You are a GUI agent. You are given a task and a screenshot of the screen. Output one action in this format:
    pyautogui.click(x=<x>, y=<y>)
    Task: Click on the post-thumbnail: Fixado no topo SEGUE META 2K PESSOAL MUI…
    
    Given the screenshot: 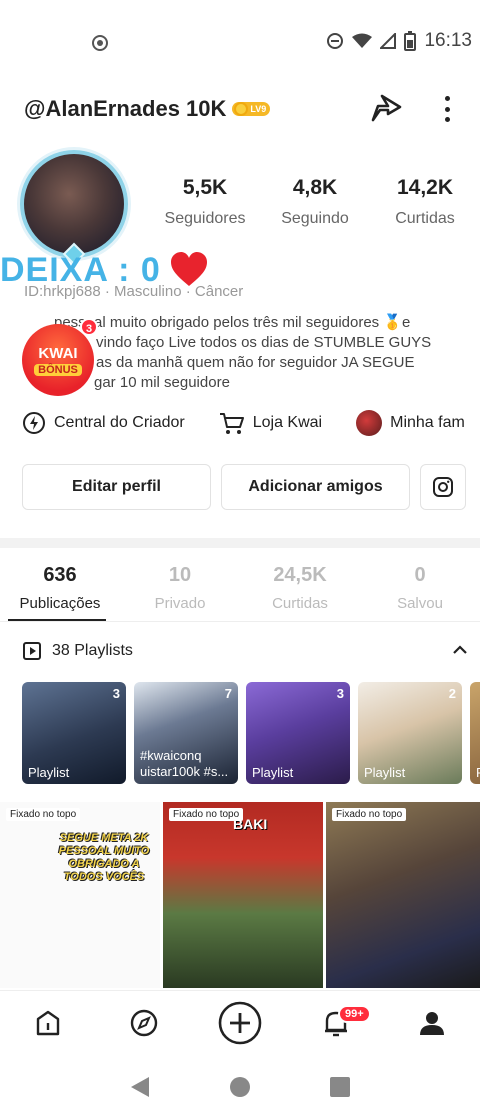 What is the action you would take?
    pyautogui.click(x=80, y=895)
    